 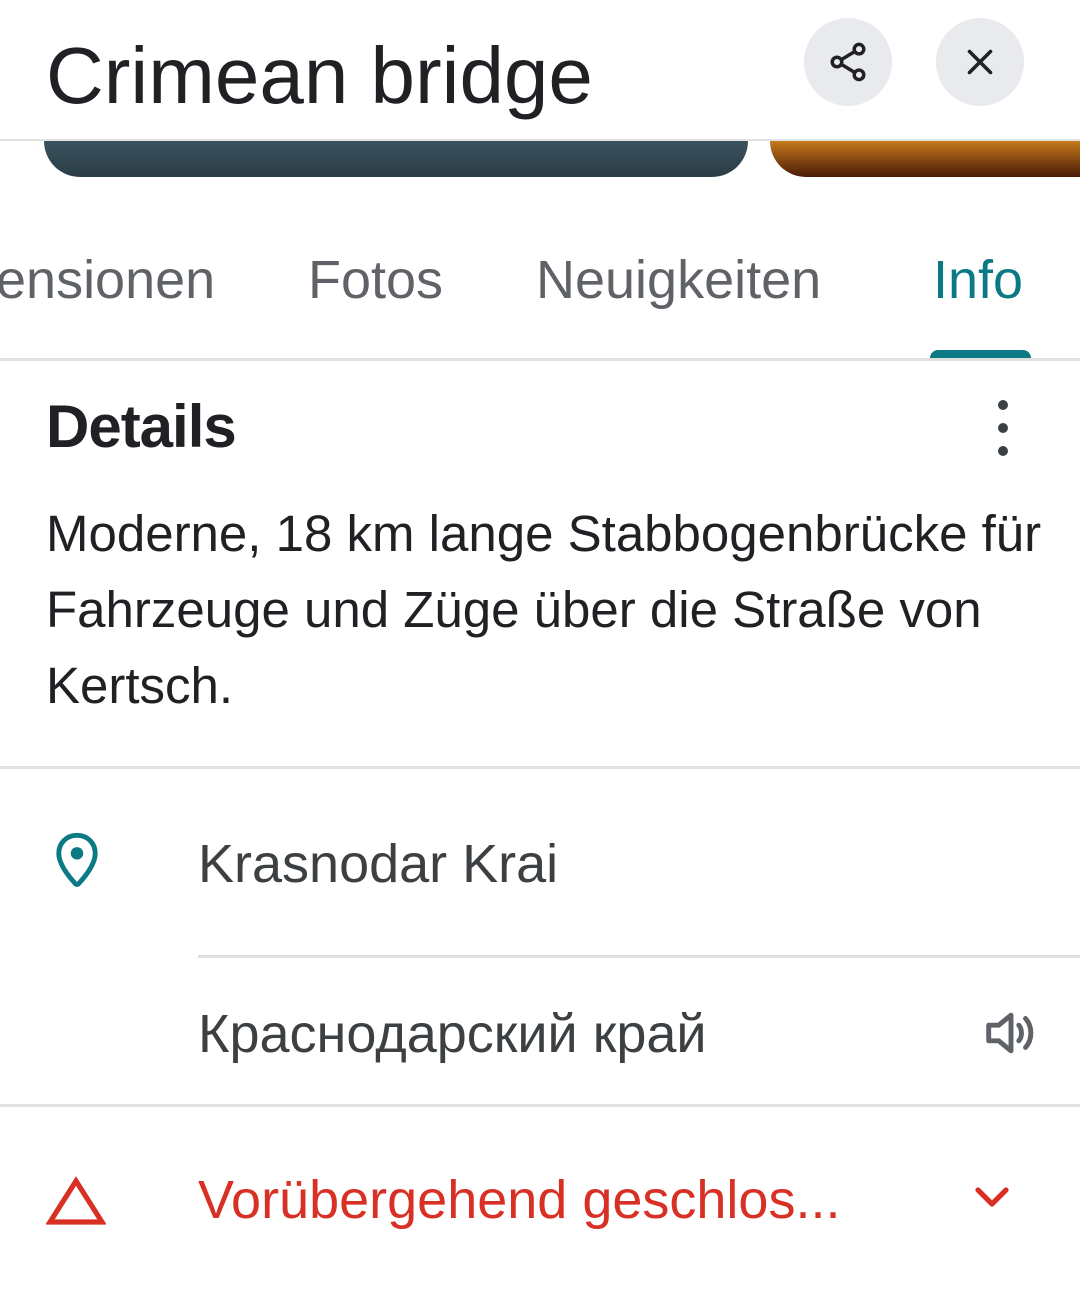 I want to click on location-divider, so click(x=639, y=956).